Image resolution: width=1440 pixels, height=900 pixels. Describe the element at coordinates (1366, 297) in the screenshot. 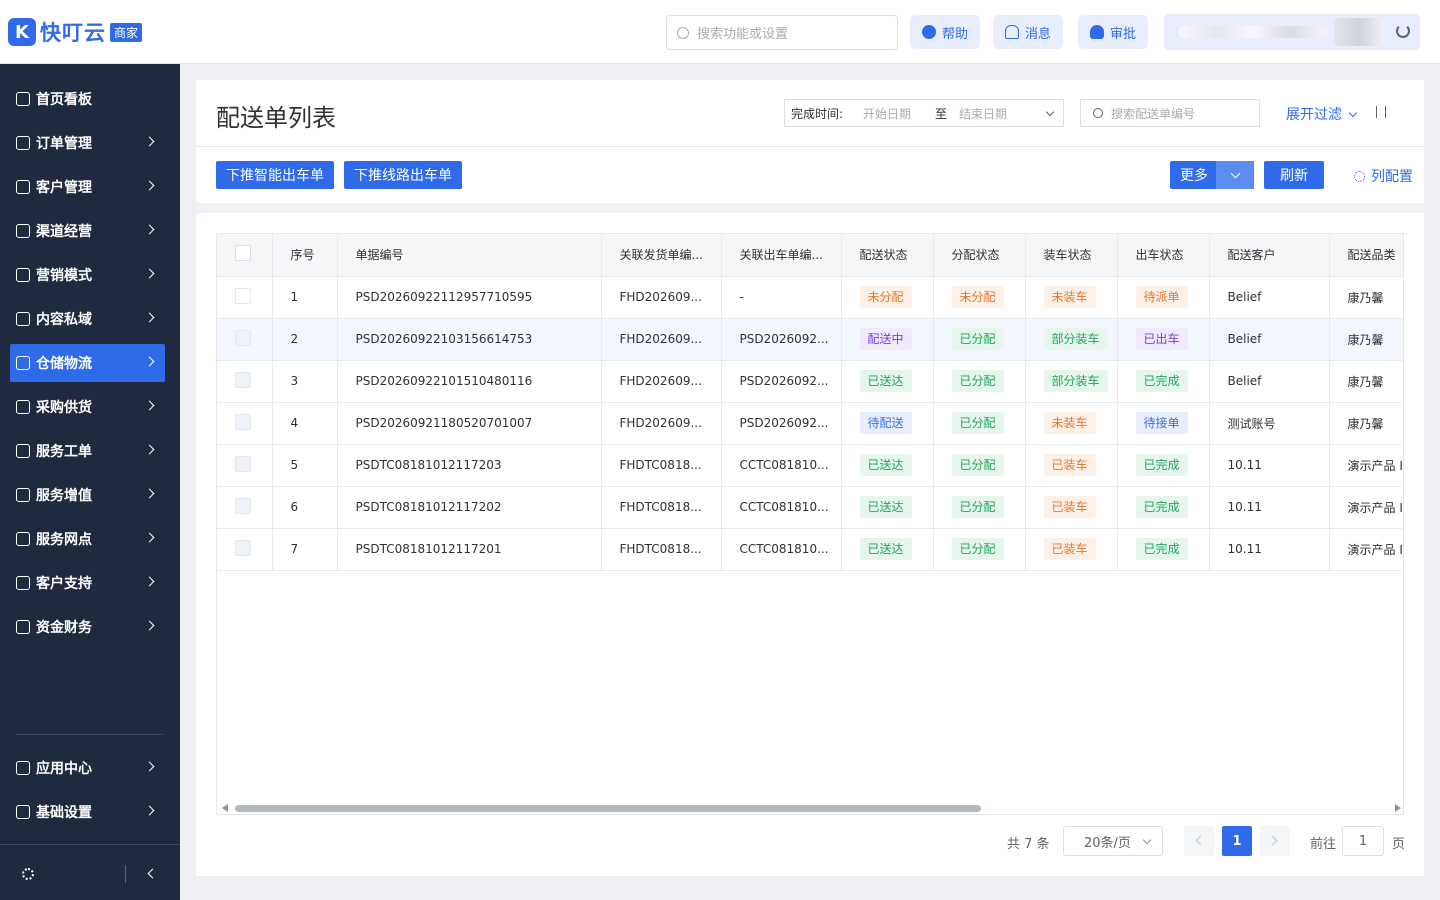

I see `delivery-category: 康乃馨` at that location.